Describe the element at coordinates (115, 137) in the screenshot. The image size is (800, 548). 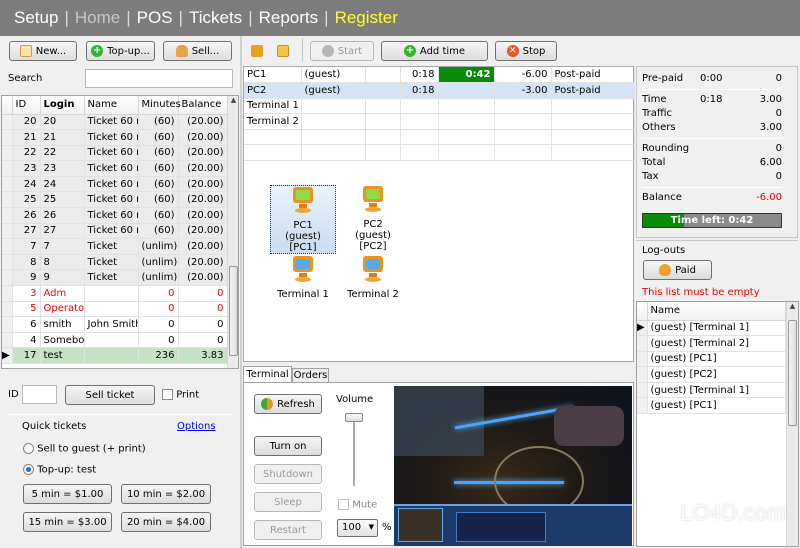
I see `user-row: 2121Ticket 60 mir(60)(20.00)` at that location.